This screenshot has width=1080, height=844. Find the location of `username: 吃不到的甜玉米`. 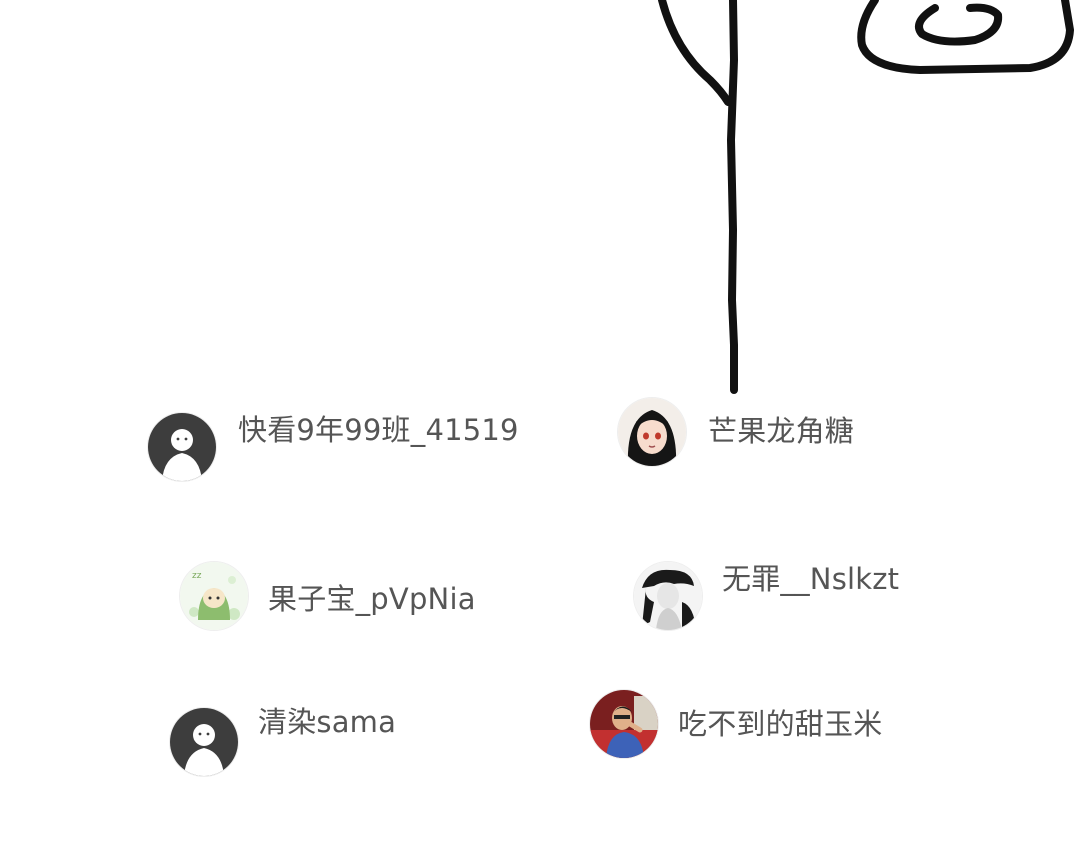

username: 吃不到的甜玉米 is located at coordinates (780, 724).